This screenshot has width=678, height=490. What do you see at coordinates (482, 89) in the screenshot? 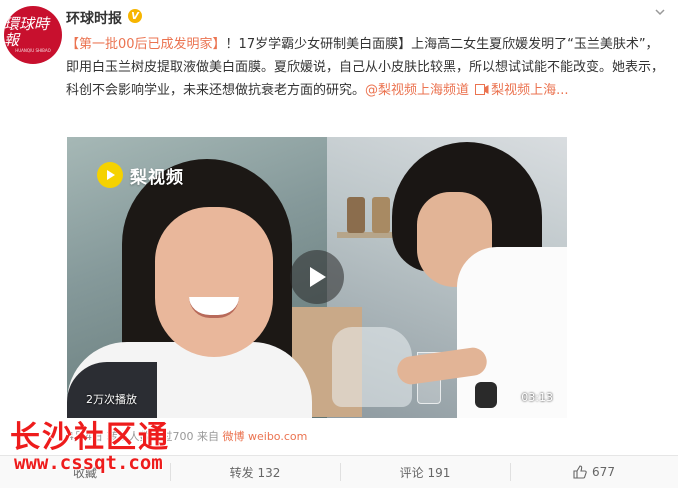
I see `video-icon` at bounding box center [482, 89].